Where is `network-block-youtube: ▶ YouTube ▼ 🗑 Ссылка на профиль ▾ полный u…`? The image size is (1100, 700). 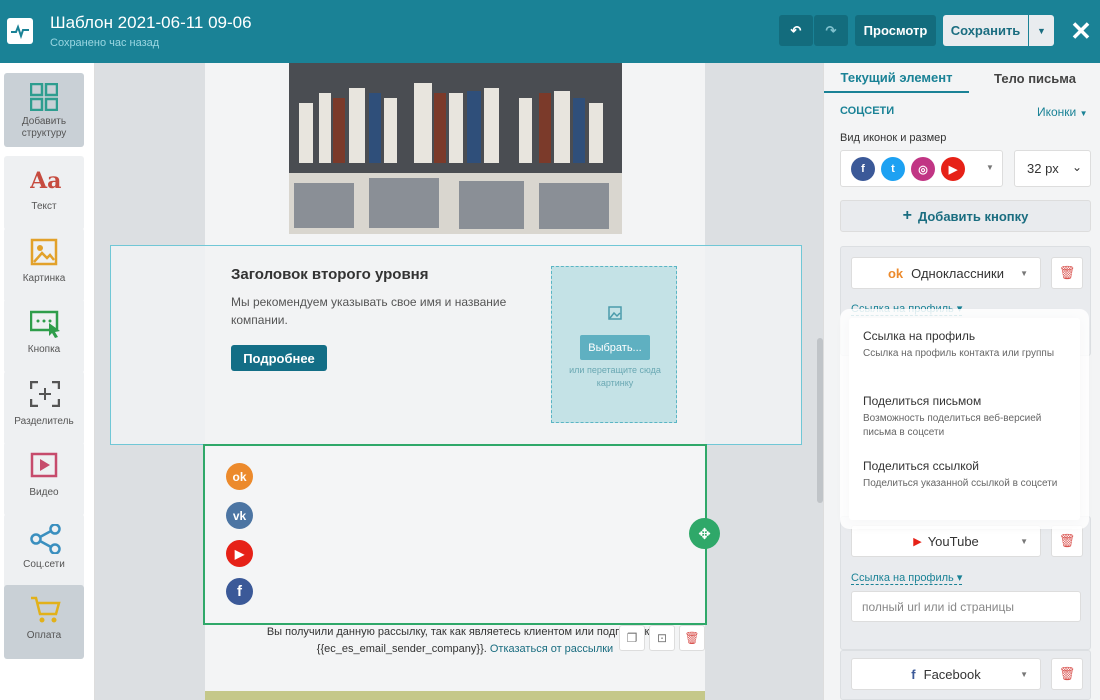 network-block-youtube: ▶ YouTube ▼ 🗑 Ссылка на профиль ▾ полный u… is located at coordinates (965, 583).